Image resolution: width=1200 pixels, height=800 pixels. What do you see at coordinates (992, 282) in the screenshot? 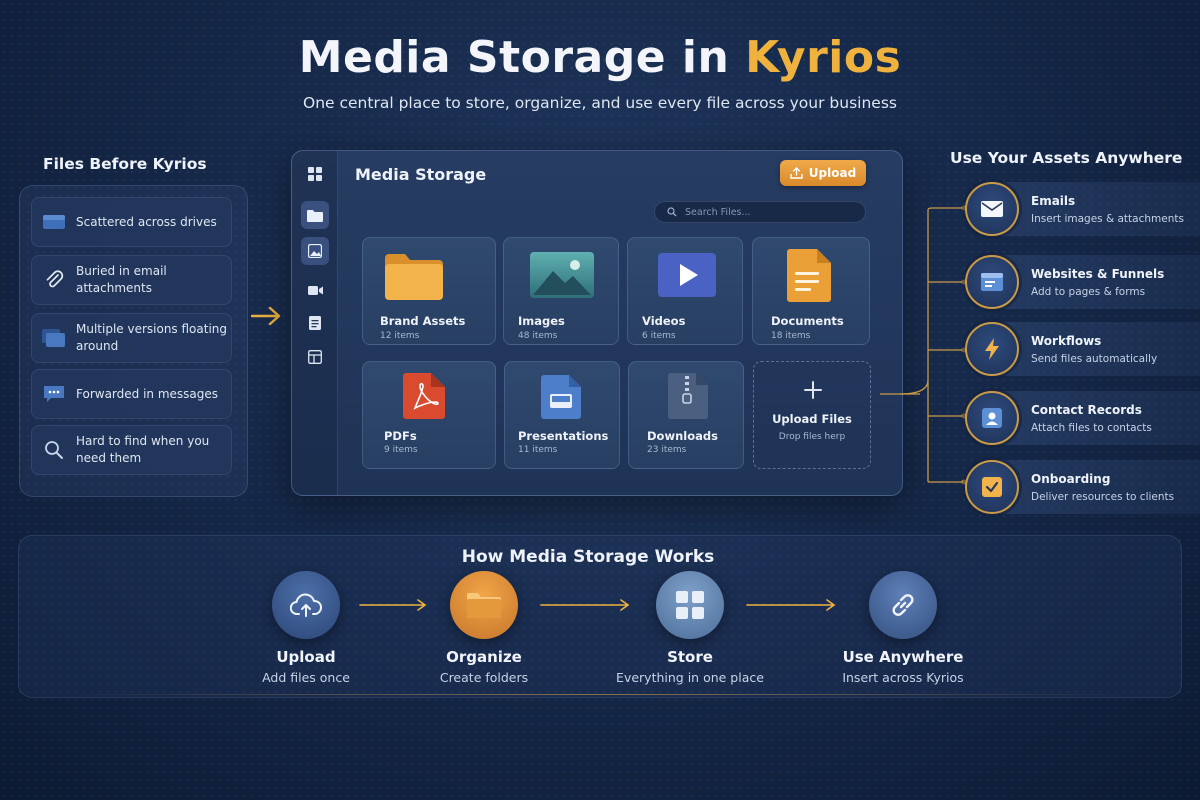
I see `browser-icon` at bounding box center [992, 282].